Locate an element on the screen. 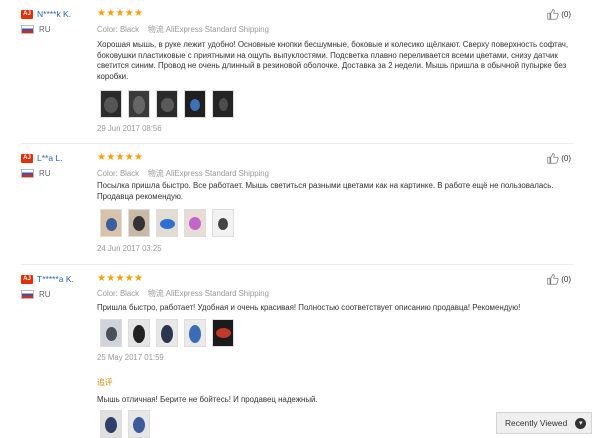 The height and width of the screenshot is (438, 600). reviewer-name: L**a L. is located at coordinates (50, 158).